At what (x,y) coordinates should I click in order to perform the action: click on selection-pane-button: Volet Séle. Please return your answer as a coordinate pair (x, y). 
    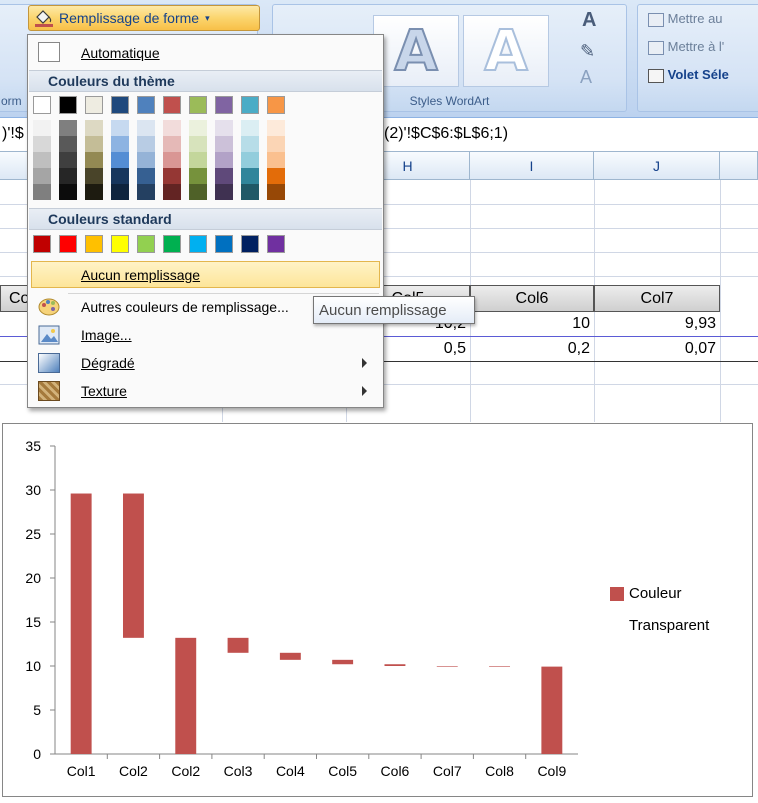
    Looking at the image, I should click on (688, 75).